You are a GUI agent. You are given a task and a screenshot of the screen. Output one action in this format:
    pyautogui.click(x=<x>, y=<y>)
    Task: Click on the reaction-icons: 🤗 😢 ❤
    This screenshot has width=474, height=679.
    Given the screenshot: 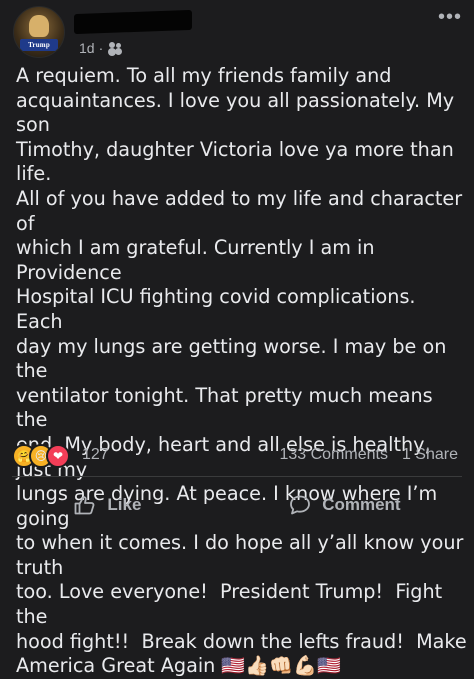 What is the action you would take?
    pyautogui.click(x=47, y=456)
    